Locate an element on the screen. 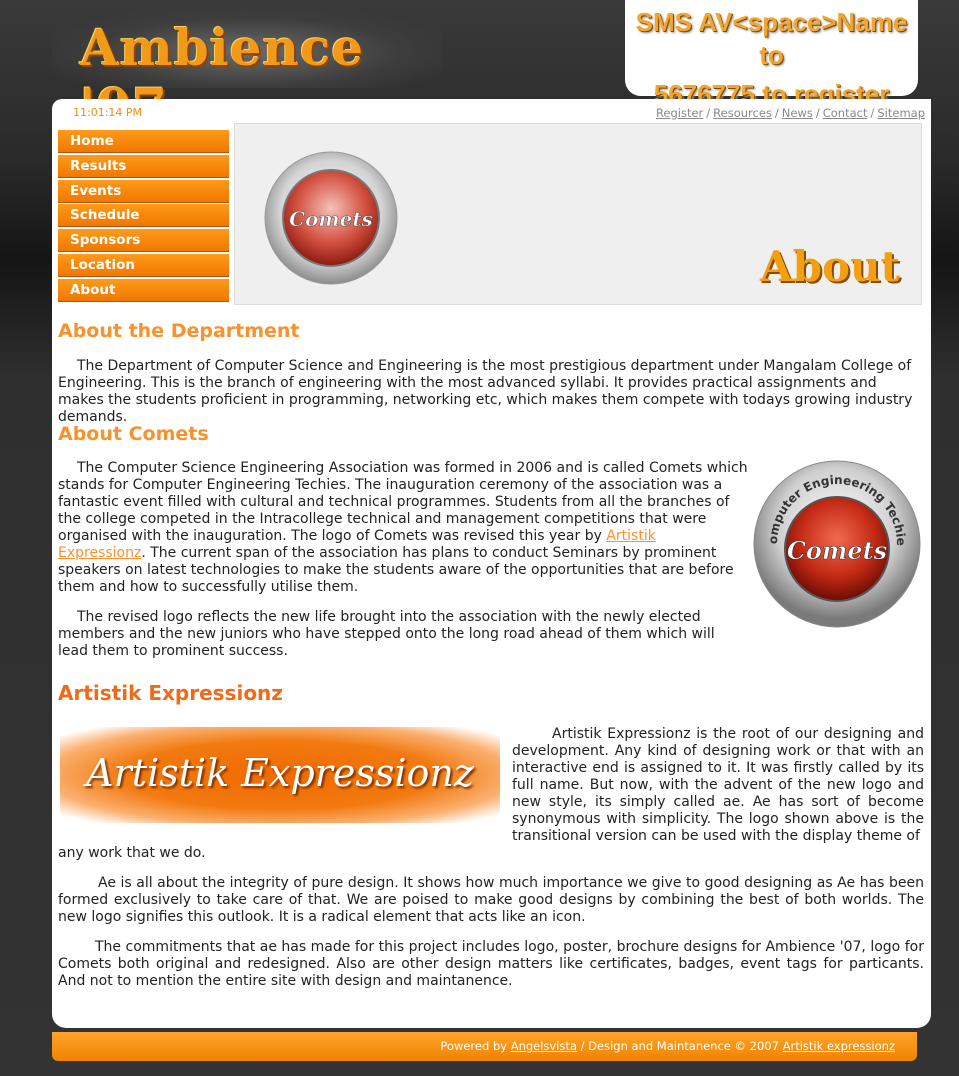  sms-line-1: SMS AV<space>Name to is located at coordinates (771, 38).